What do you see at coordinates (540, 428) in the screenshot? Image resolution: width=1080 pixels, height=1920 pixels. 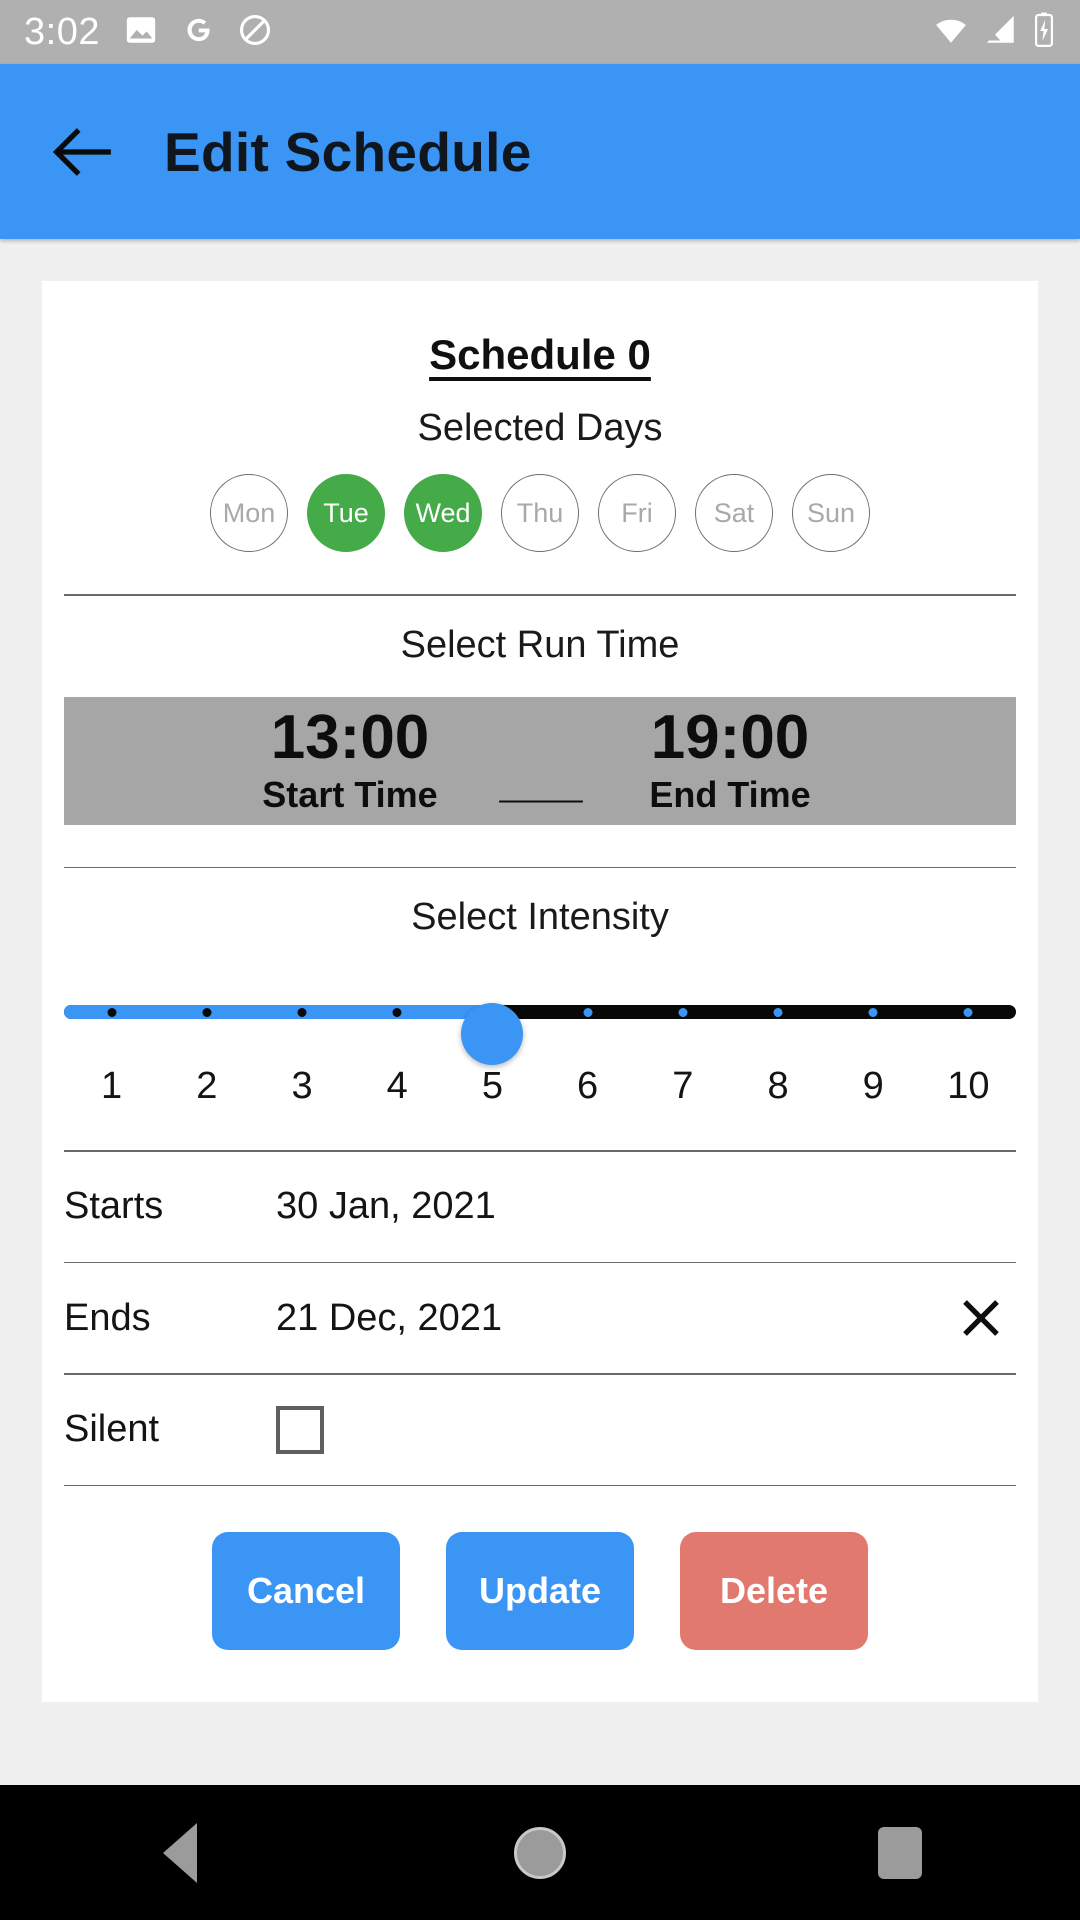 I see `selected-days-label: Selected Days` at bounding box center [540, 428].